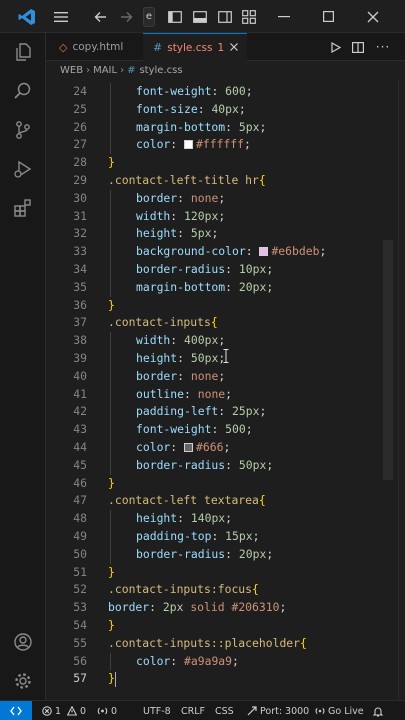 The width and height of the screenshot is (405, 720). I want to click on code-text: width: 120px;, so click(180, 217).